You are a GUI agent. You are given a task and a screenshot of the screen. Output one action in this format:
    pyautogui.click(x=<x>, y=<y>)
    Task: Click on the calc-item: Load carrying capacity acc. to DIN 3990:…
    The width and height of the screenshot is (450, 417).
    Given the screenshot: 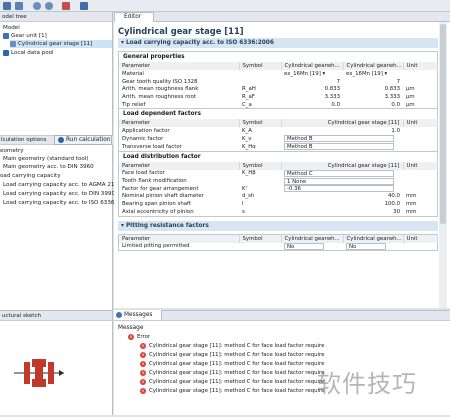 What is the action you would take?
    pyautogui.click(x=65, y=194)
    